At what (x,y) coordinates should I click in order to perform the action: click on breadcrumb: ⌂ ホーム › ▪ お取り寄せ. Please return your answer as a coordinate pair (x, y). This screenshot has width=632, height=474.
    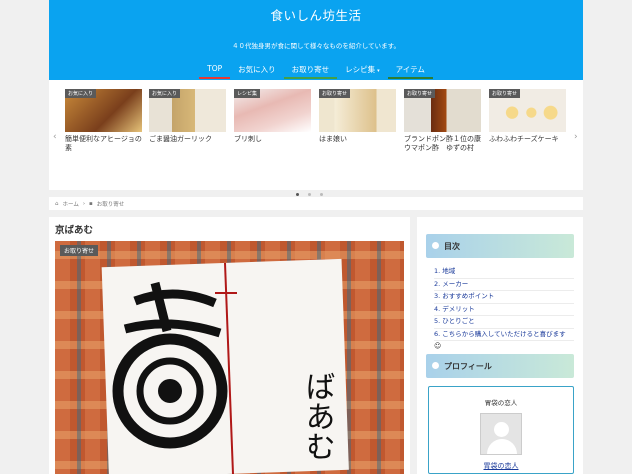
    Looking at the image, I should click on (316, 203).